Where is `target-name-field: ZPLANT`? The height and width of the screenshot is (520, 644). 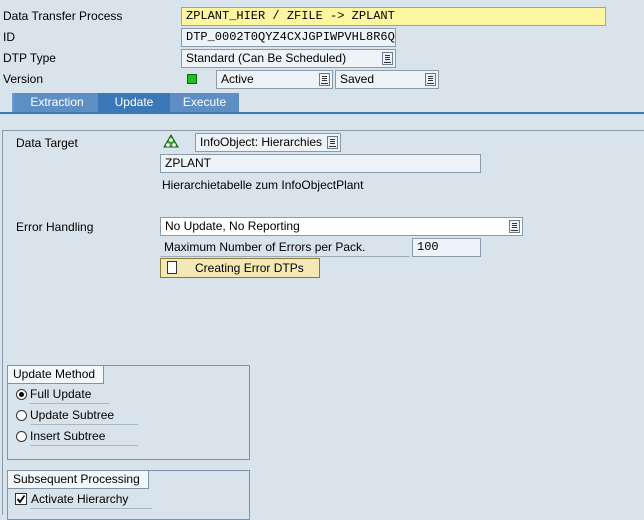
target-name-field: ZPLANT is located at coordinates (320, 163).